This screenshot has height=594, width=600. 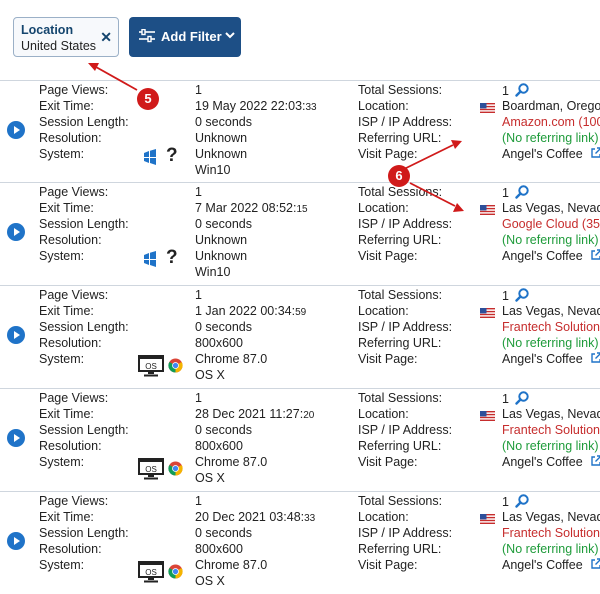 What do you see at coordinates (551, 122) in the screenshot?
I see `isp-value: Amazon.com (100` at bounding box center [551, 122].